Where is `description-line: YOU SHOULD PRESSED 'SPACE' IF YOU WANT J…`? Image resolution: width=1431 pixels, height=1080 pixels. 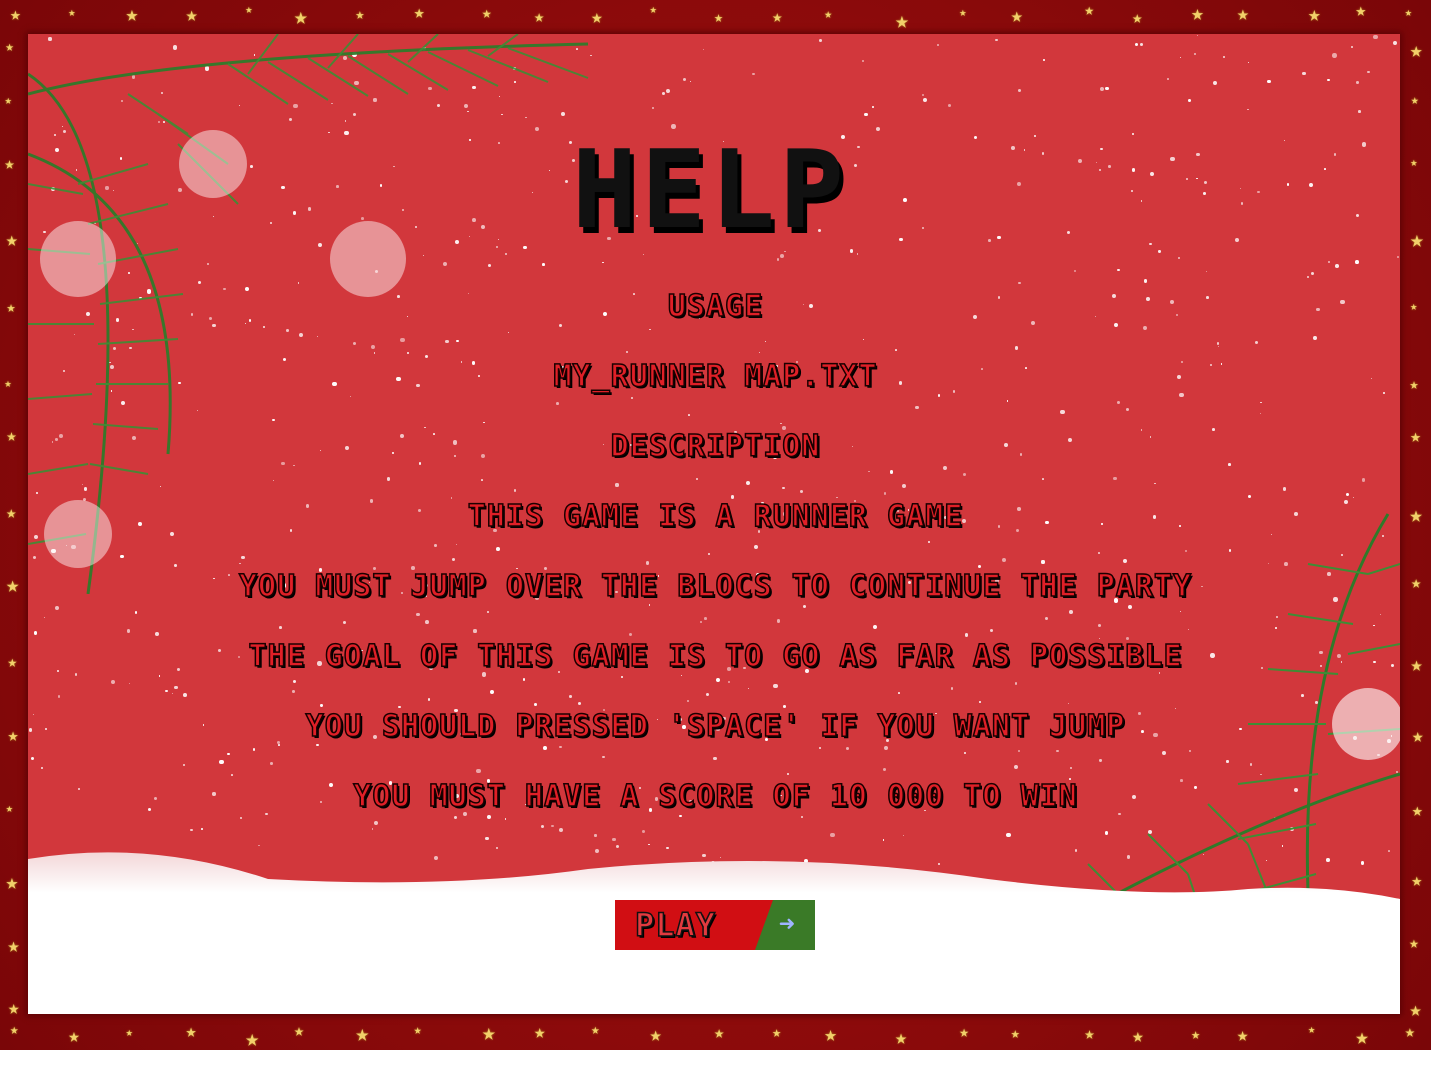 description-line: YOU SHOULD PRESSED 'SPACE' IF YOU WANT J… is located at coordinates (715, 727).